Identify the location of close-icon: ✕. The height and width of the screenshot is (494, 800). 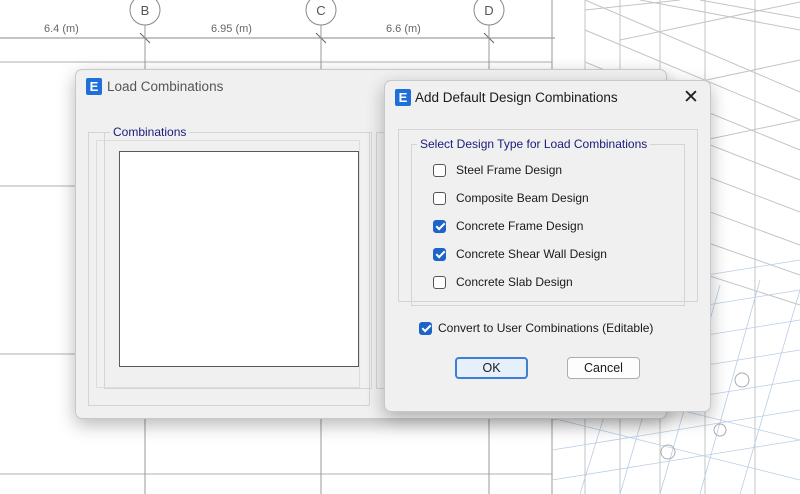
(691, 98).